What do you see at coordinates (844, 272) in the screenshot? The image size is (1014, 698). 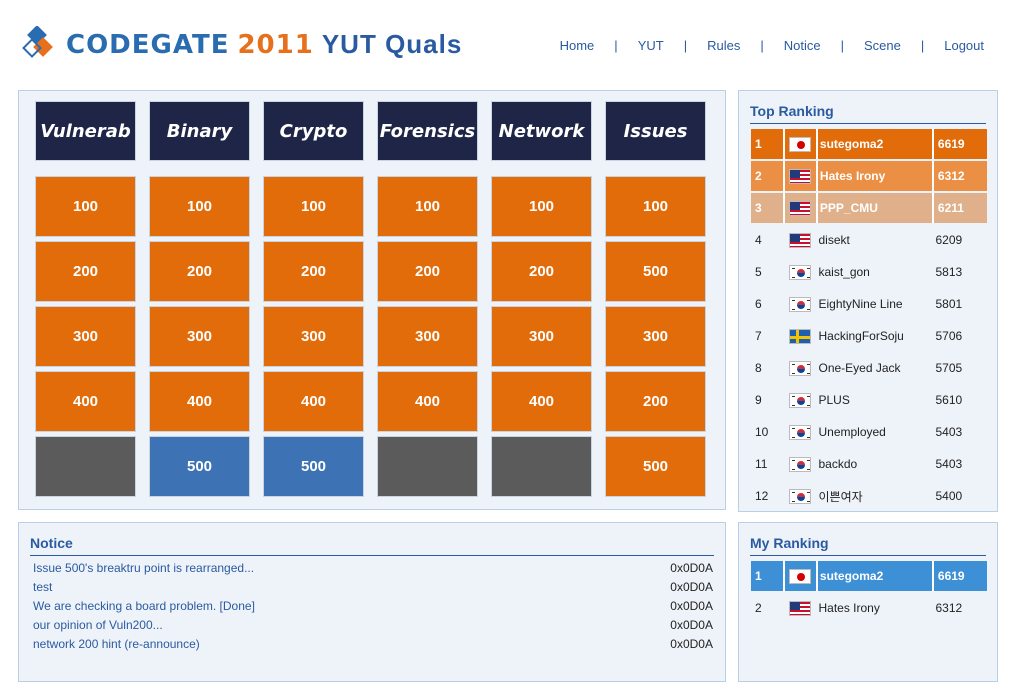 I see `team-name: kaist_gon` at bounding box center [844, 272].